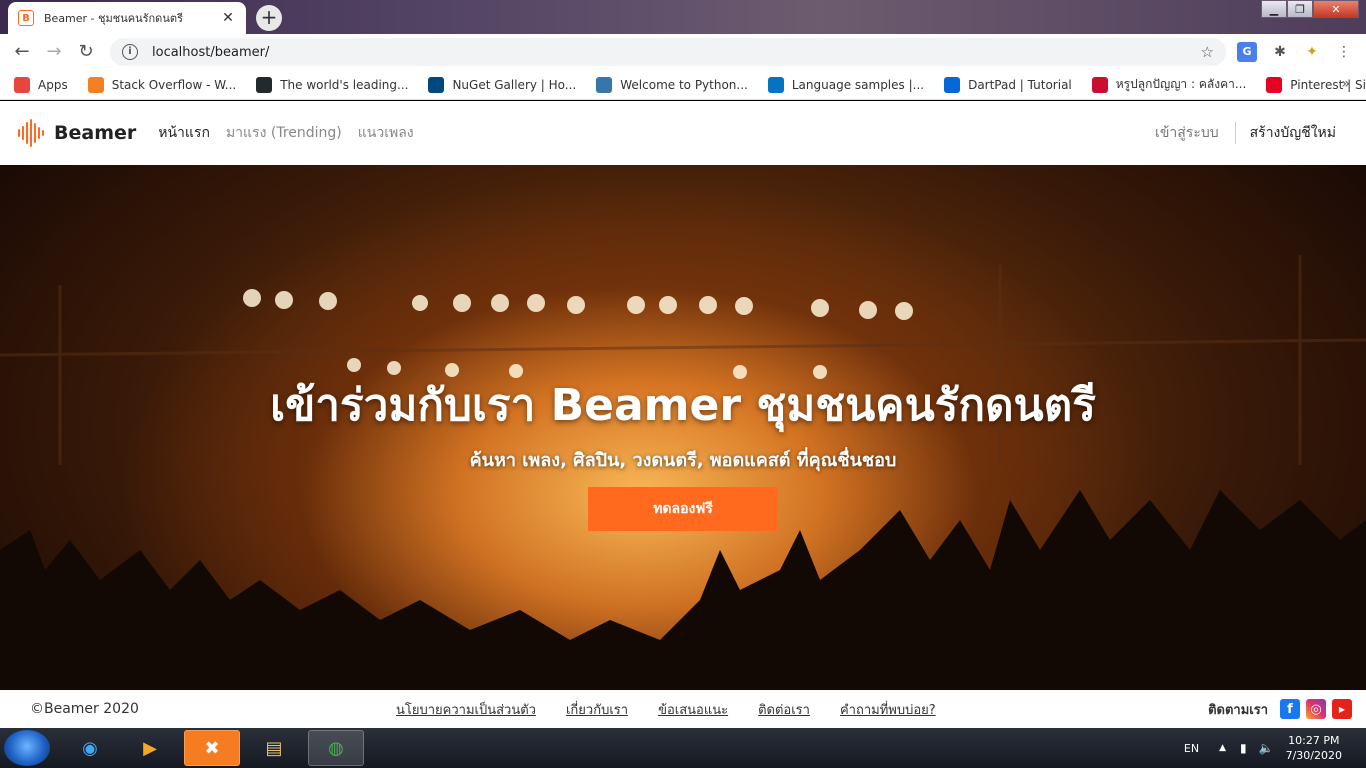 The width and height of the screenshot is (1366, 768). I want to click on xampp-icon: ✖, so click(212, 748).